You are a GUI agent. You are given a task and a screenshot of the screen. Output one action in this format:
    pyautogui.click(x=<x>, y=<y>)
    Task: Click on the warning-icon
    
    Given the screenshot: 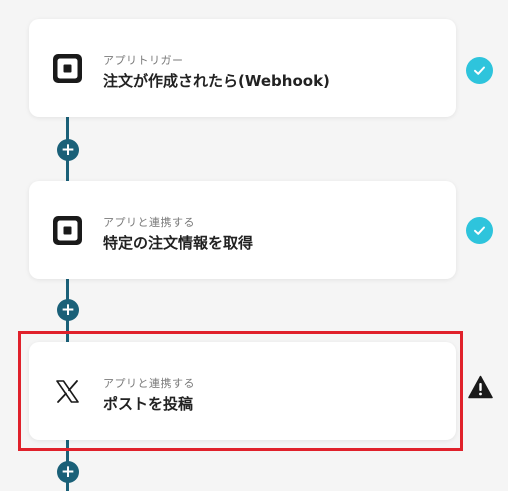 What is the action you would take?
    pyautogui.click(x=480, y=387)
    